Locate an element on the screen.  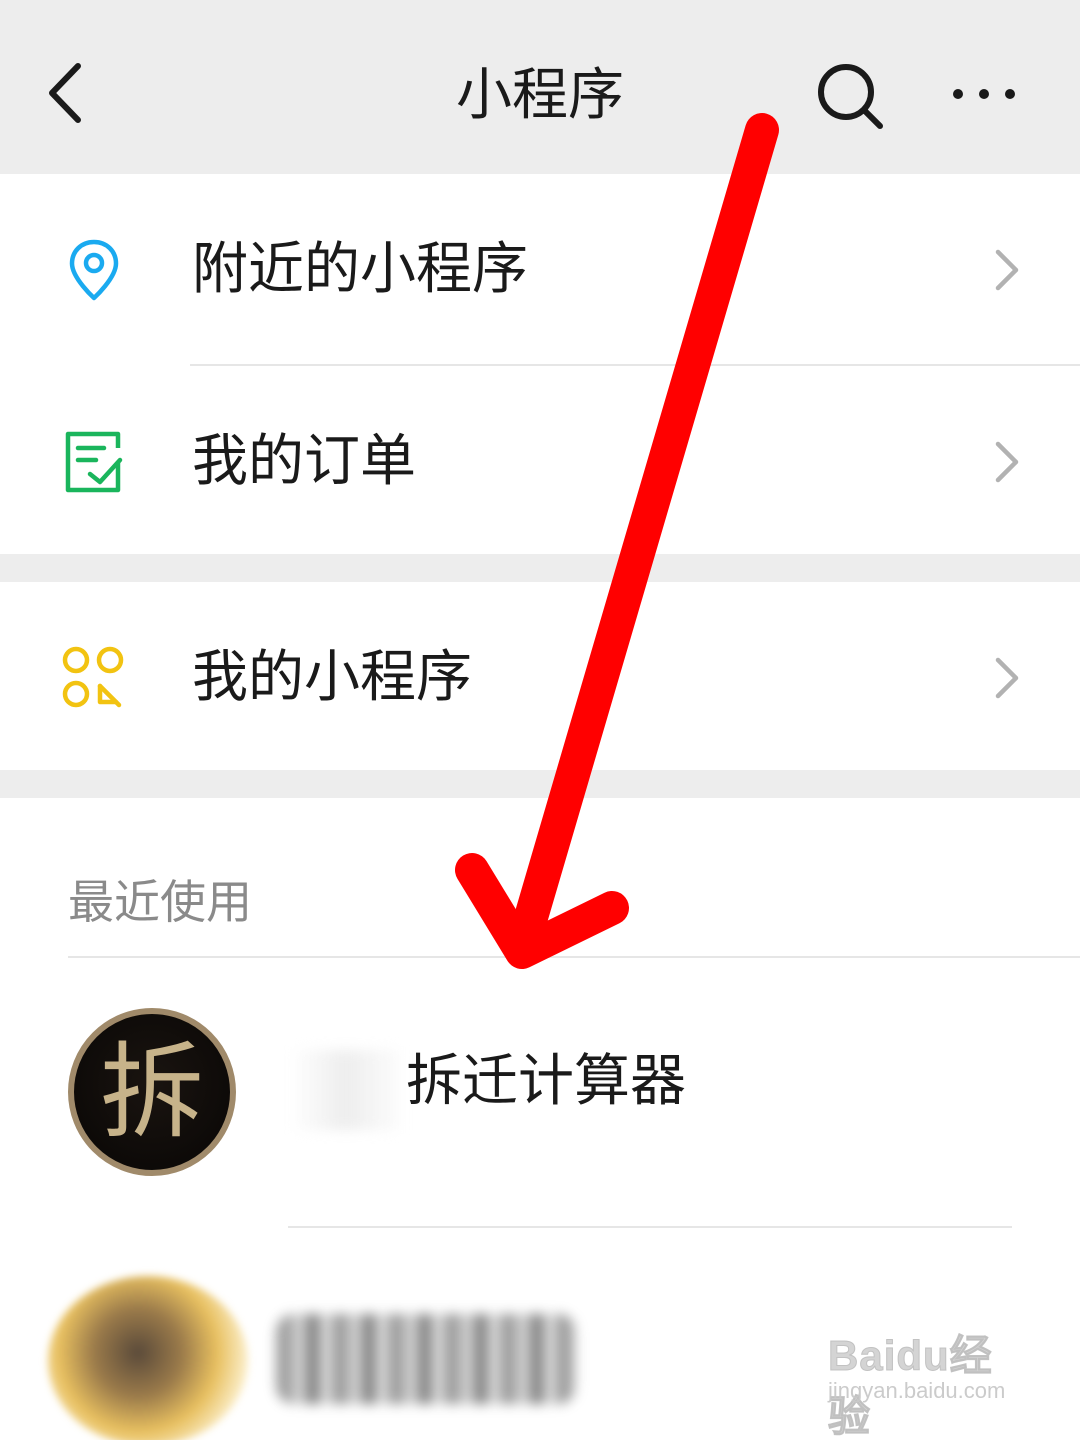
more-dots-icon is located at coordinates (984, 94).